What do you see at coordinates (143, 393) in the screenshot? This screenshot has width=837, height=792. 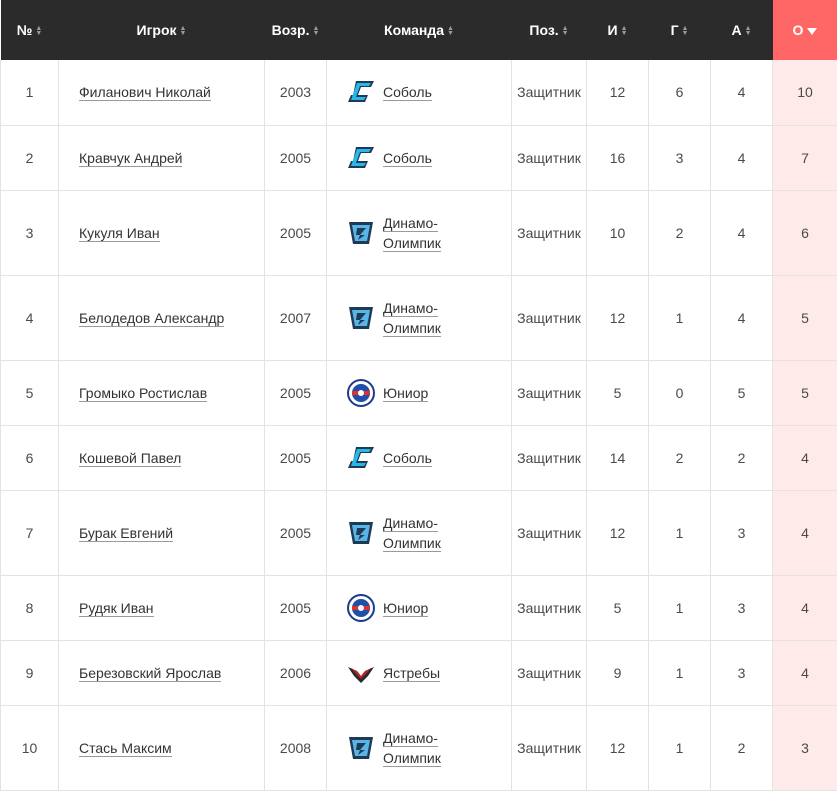 I see `player-link: Громыко Ростислав` at bounding box center [143, 393].